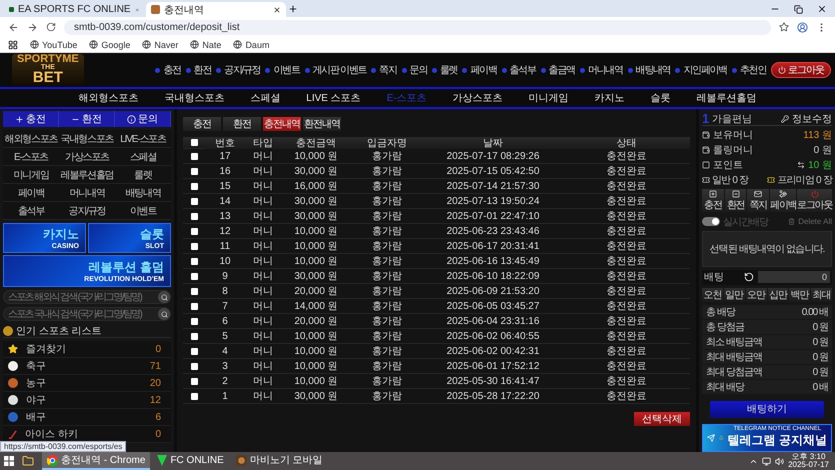 Image resolution: width=835 pixels, height=470 pixels. What do you see at coordinates (31, 175) in the screenshot?
I see `sidebar-link: 미니게임` at bounding box center [31, 175].